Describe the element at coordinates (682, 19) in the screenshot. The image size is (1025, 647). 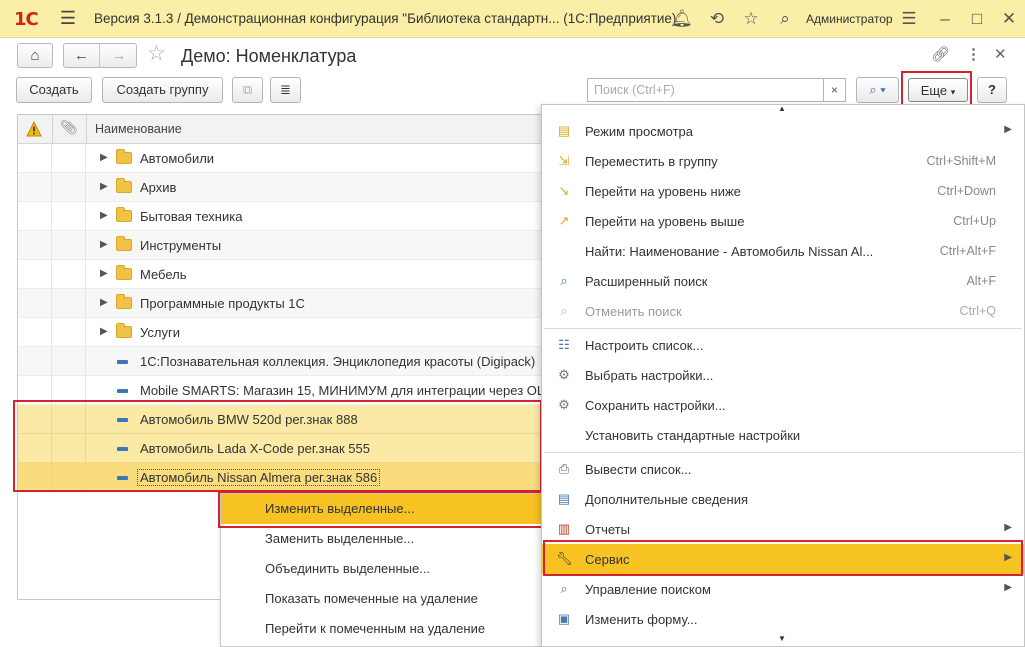
I see `notifications-bell-icon: 🔔︎` at that location.